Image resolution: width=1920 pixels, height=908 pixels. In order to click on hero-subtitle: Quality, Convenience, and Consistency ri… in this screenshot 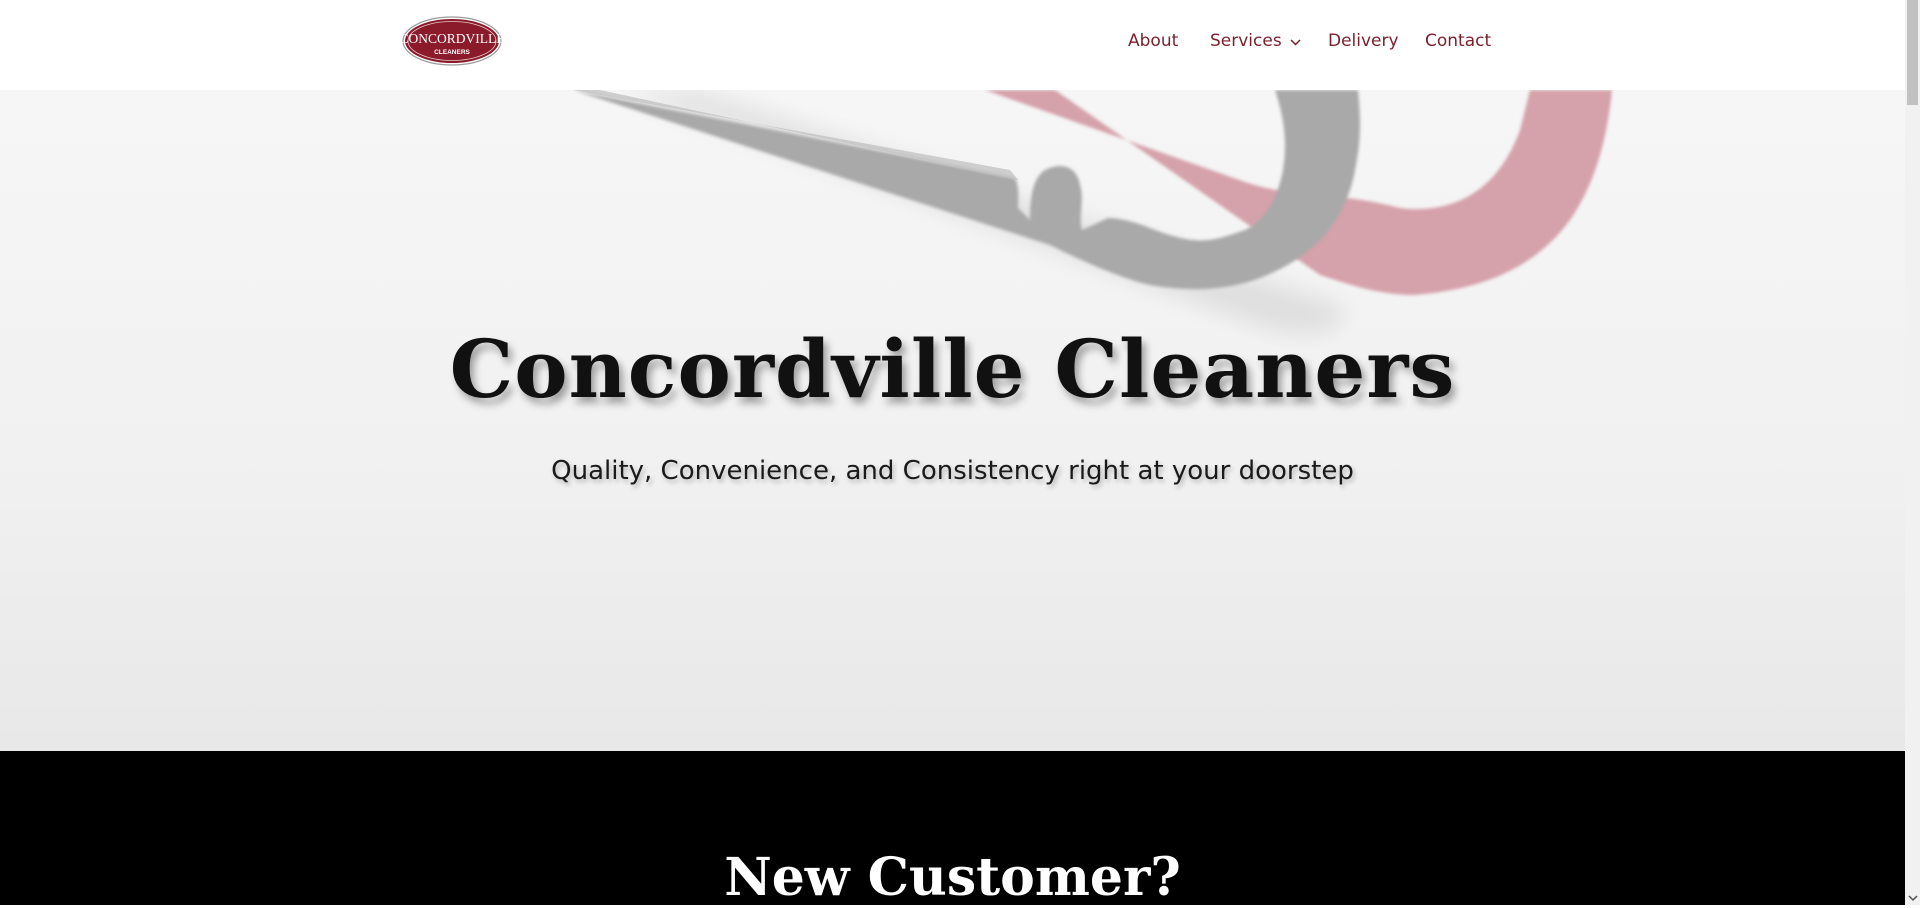, I will do `click(952, 471)`.